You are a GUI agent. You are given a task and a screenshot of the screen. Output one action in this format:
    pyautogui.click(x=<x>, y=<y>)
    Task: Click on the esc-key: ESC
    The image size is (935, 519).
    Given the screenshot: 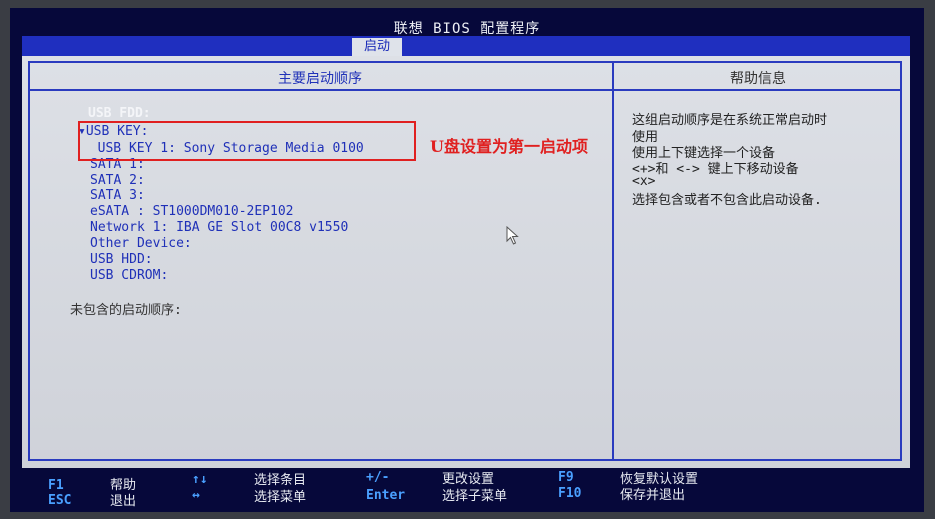 What is the action you would take?
    pyautogui.click(x=60, y=500)
    